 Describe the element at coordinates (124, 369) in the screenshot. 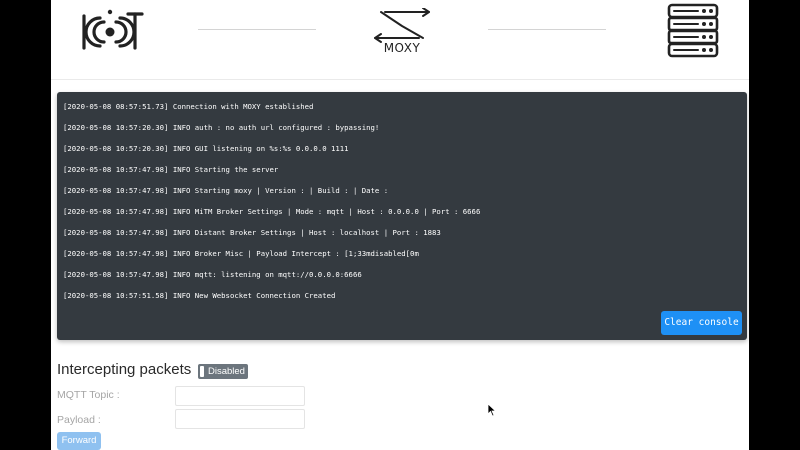

I see `intercept-title: Intercepting packets` at that location.